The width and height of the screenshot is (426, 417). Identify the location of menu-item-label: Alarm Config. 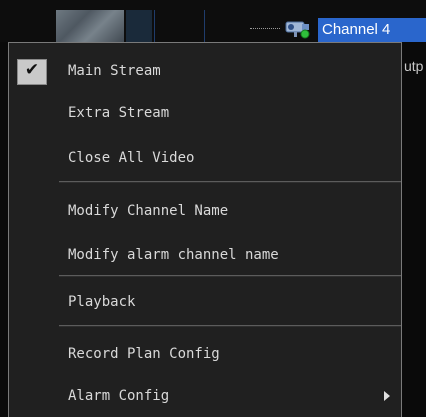
(119, 396).